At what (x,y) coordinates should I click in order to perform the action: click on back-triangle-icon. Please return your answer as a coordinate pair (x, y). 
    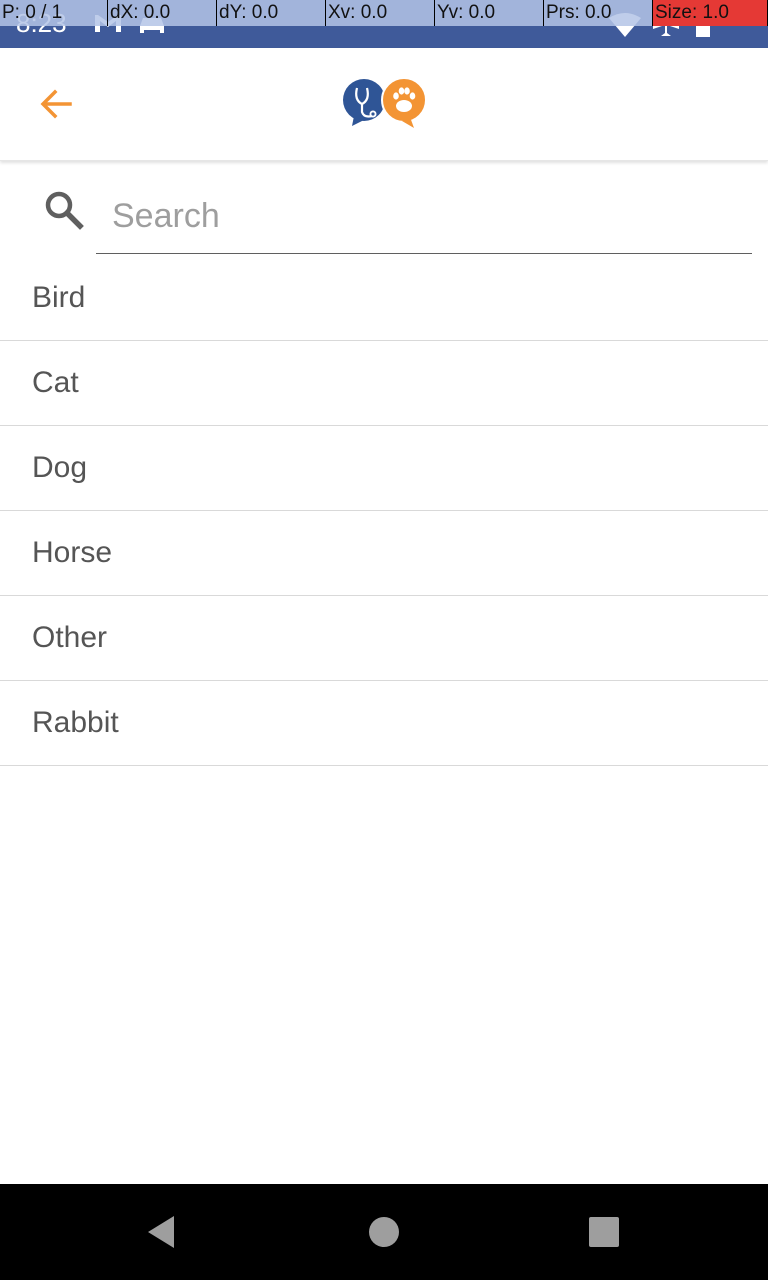
    Looking at the image, I should click on (164, 1232).